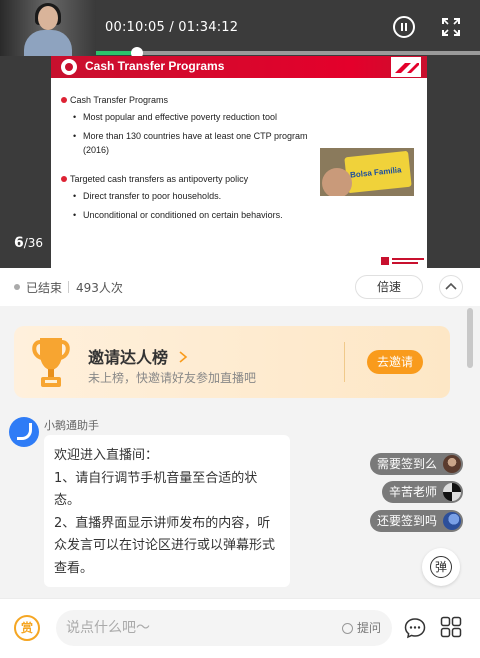 The image size is (480, 658). What do you see at coordinates (27, 628) in the screenshot?
I see `reward-button: 赏` at bounding box center [27, 628].